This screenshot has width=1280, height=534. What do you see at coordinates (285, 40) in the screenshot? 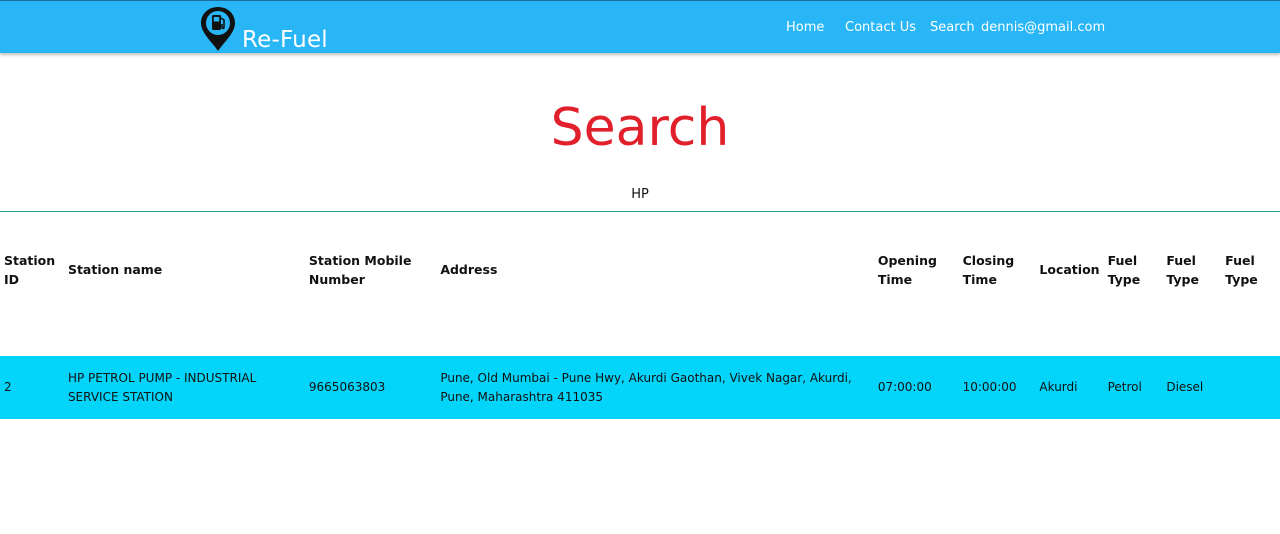
I see `brand-name: Re-Fuel` at bounding box center [285, 40].